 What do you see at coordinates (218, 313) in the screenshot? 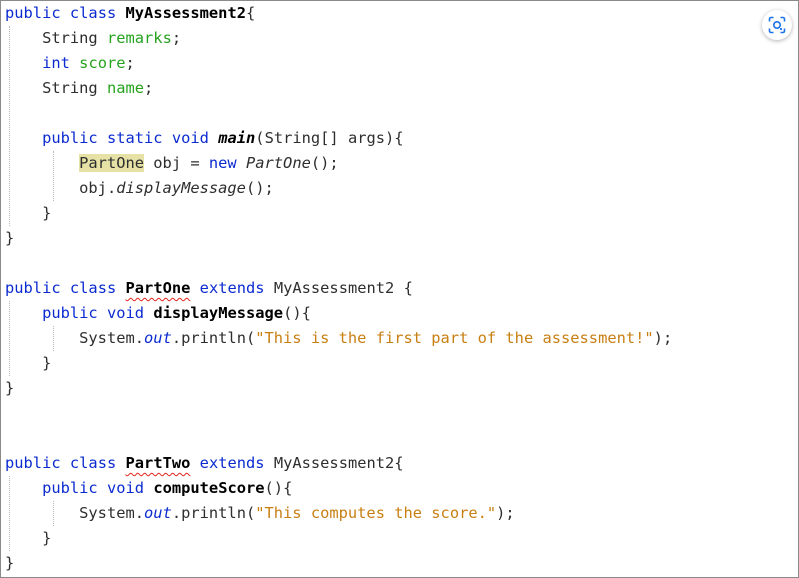
I see `method-name: displayMessage` at bounding box center [218, 313].